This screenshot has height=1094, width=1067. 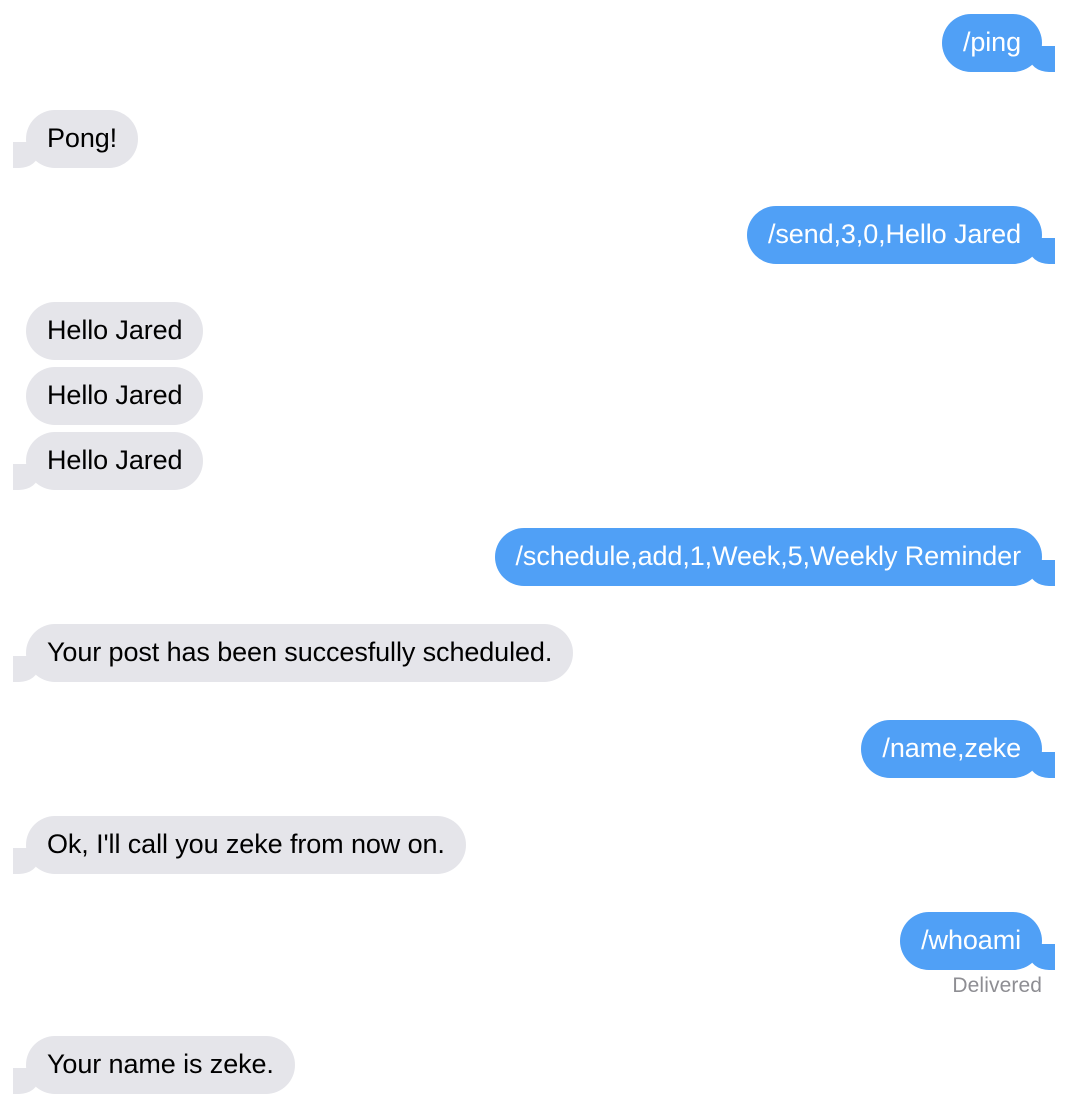 What do you see at coordinates (542, 43) in the screenshot?
I see `message-row-outgoing: /ping` at bounding box center [542, 43].